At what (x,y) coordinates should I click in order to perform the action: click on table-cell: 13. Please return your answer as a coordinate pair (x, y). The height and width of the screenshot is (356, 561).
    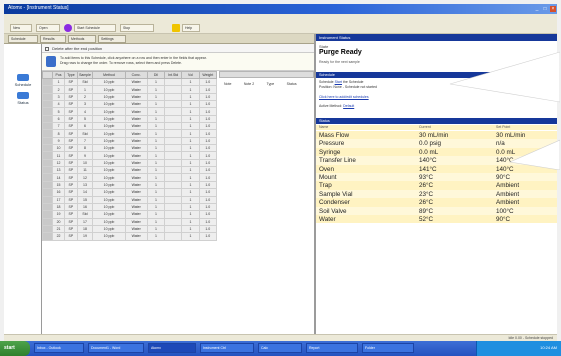
    Looking at the image, I should click on (58, 170).